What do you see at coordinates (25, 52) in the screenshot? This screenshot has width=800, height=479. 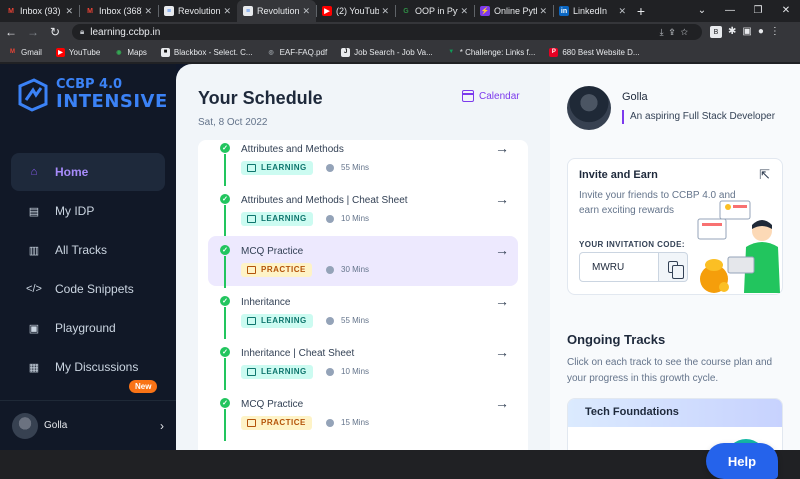 I see `bookmark-gmail: M Gmail` at bounding box center [25, 52].